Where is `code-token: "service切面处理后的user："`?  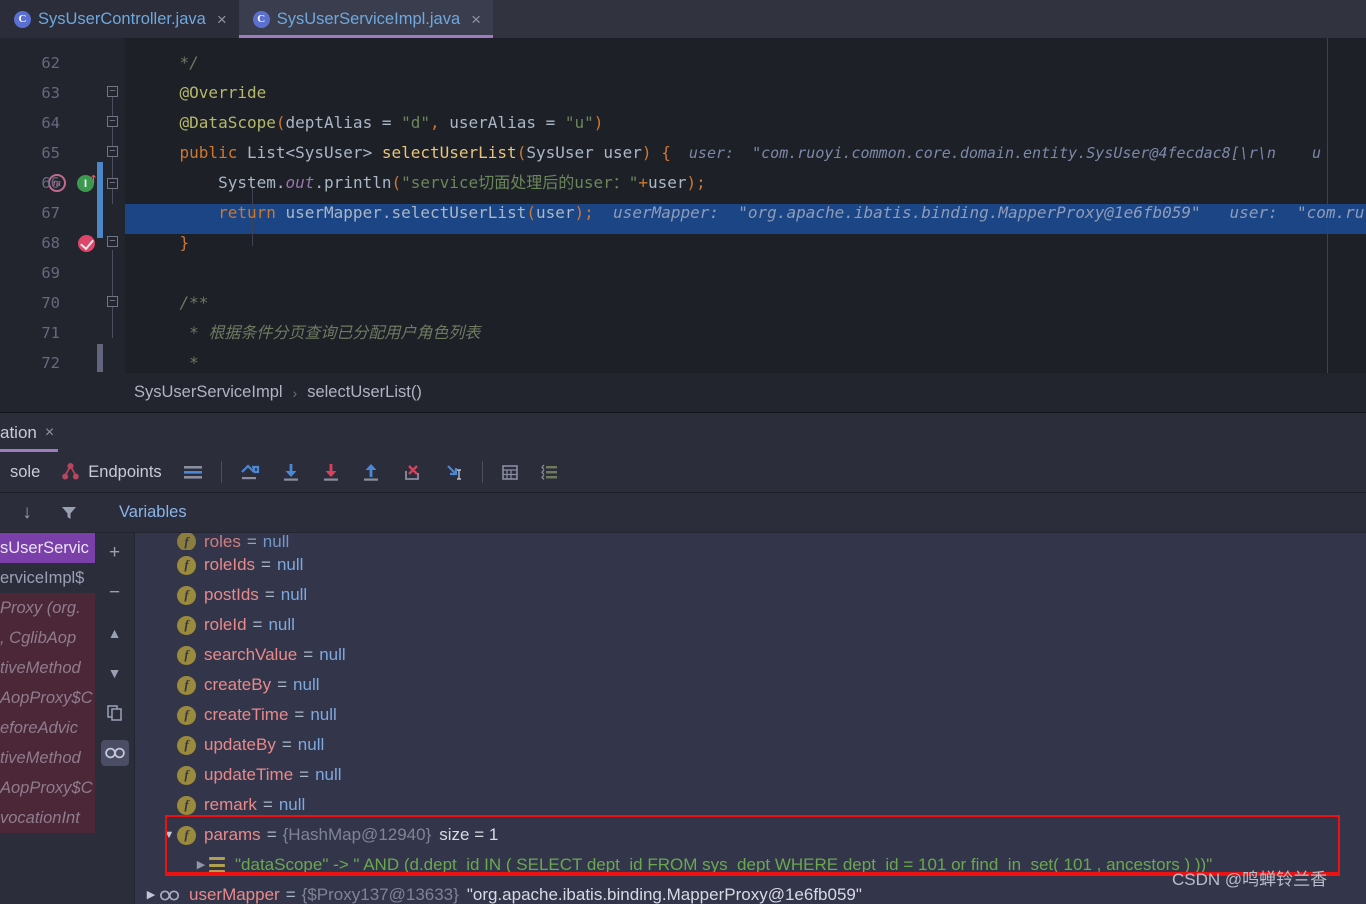 code-token: "service切面处理后的user：" is located at coordinates (520, 182).